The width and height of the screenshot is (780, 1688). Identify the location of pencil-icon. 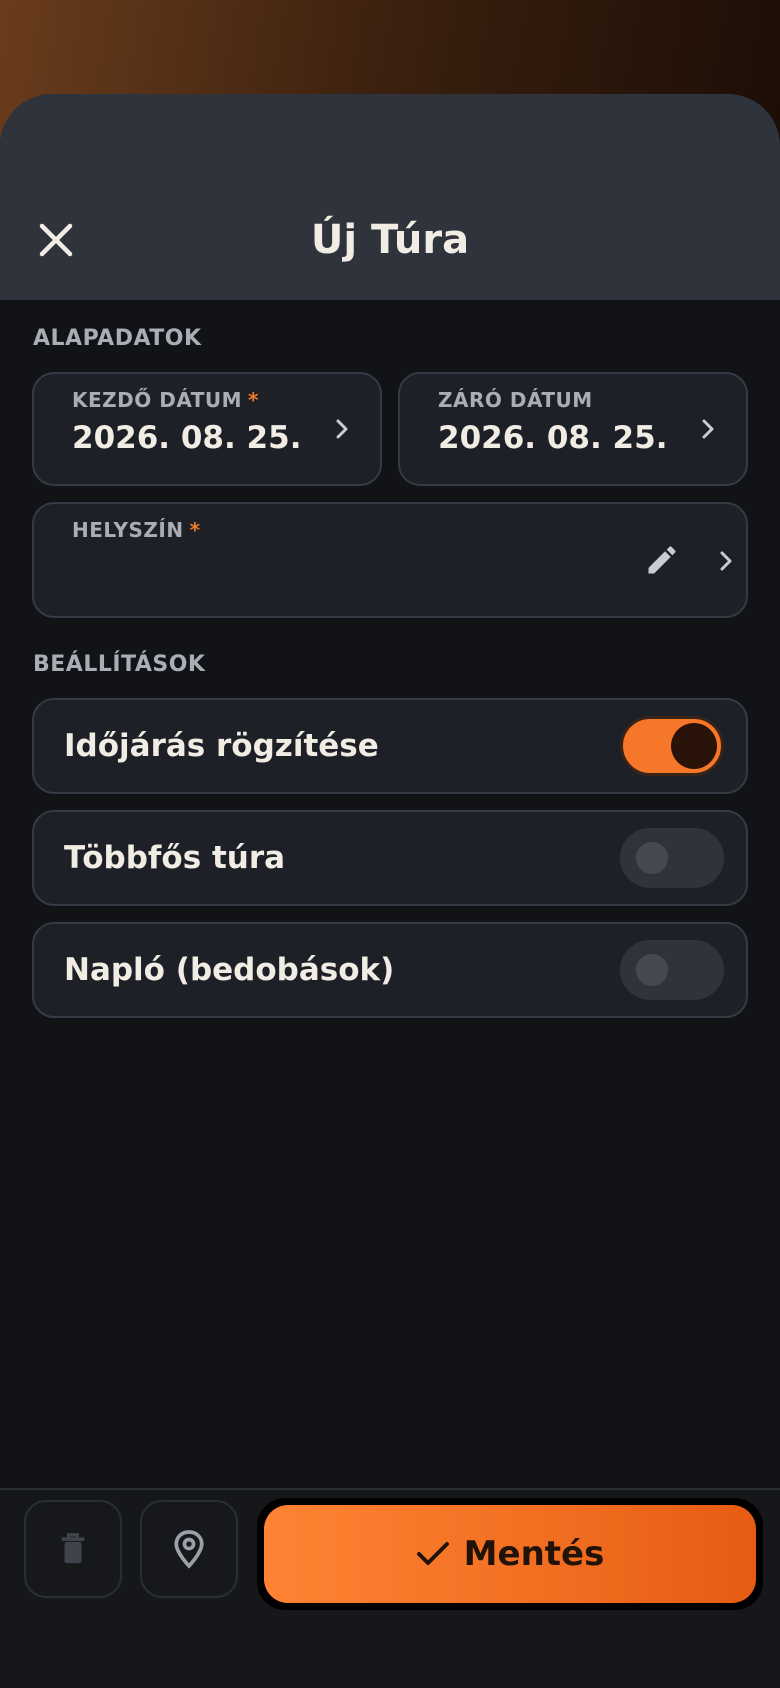
(662, 560).